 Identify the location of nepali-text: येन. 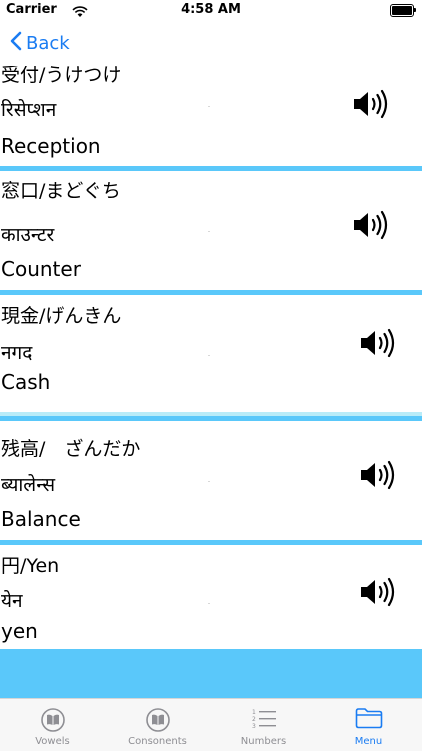
(12, 601).